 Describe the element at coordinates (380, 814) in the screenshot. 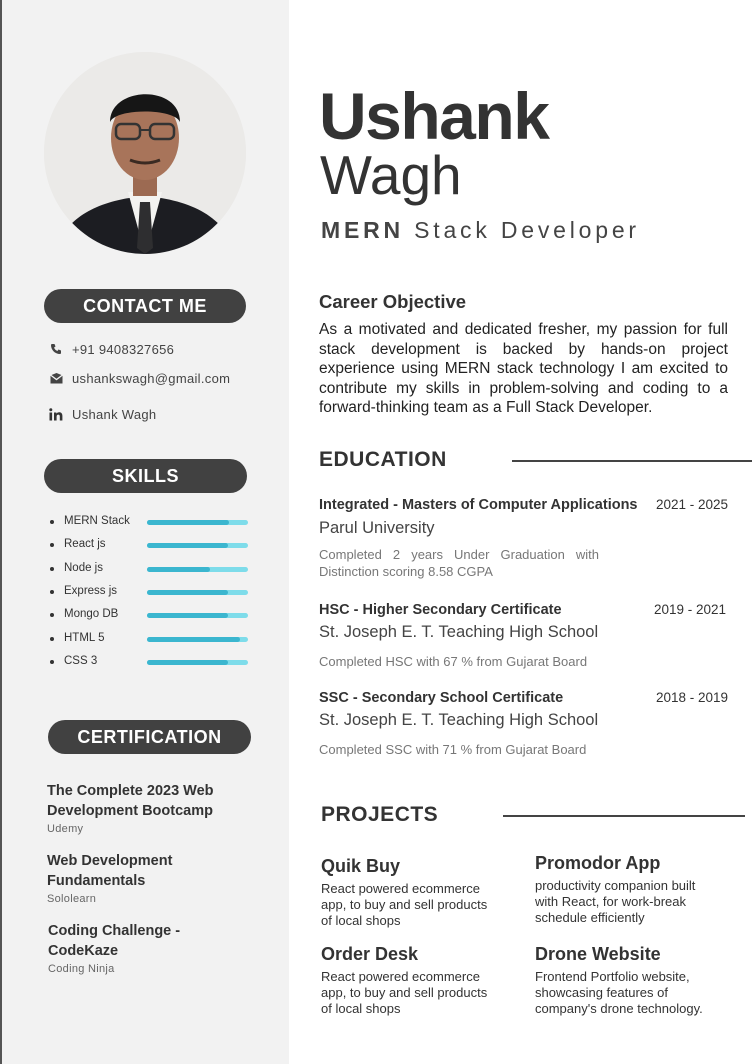

I see `projects-heading: PROJECTS` at that location.